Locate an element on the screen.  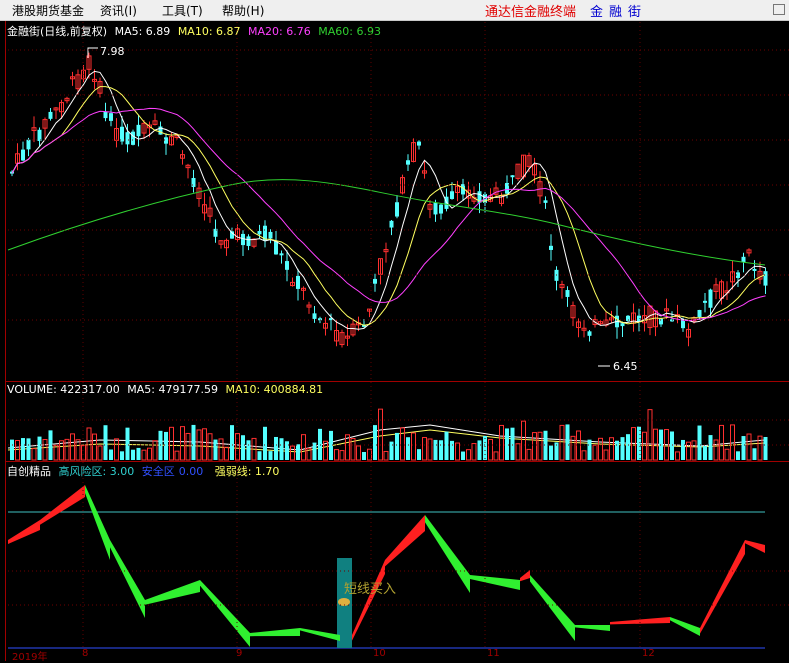
low-price-label: 6.45 is located at coordinates (625, 366).